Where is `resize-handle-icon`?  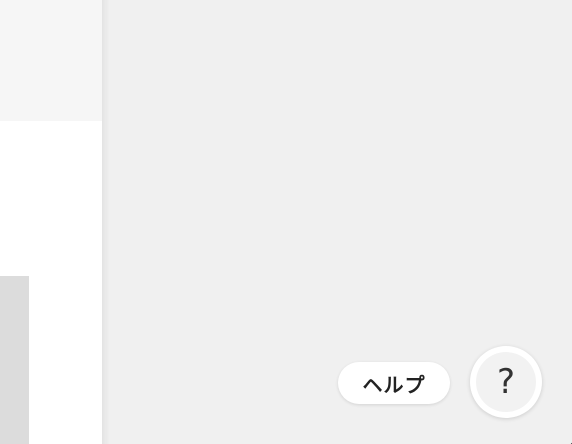
resize-handle-icon is located at coordinates (569, 441).